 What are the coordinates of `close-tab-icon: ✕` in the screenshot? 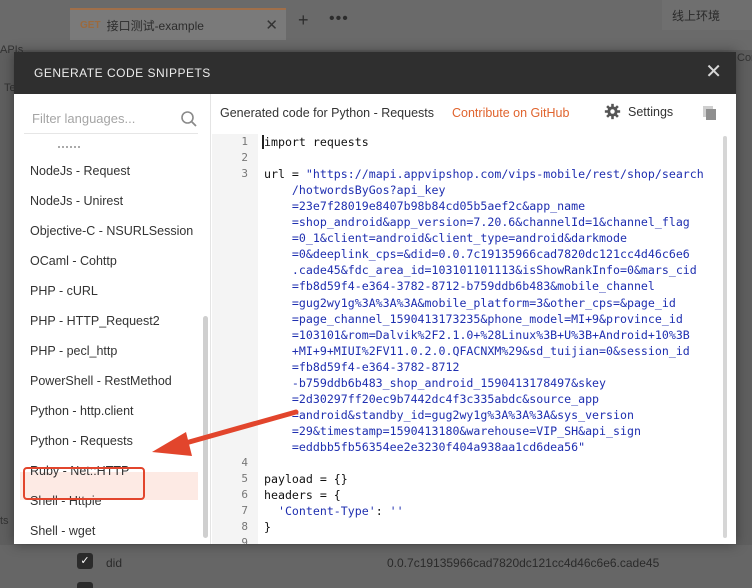 It's located at (271, 25).